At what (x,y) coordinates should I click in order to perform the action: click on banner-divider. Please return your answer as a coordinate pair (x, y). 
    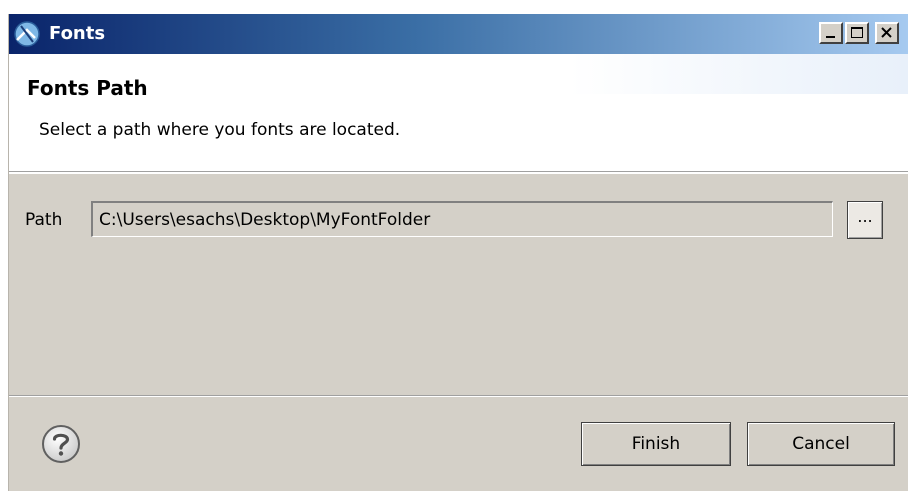
    Looking at the image, I should click on (458, 173).